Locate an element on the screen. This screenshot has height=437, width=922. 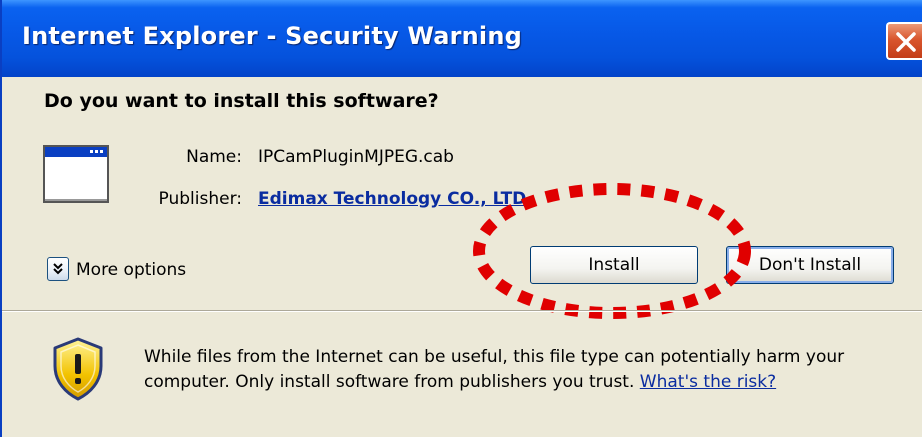
whats-the-risk-link: What's the risk? is located at coordinates (708, 382).